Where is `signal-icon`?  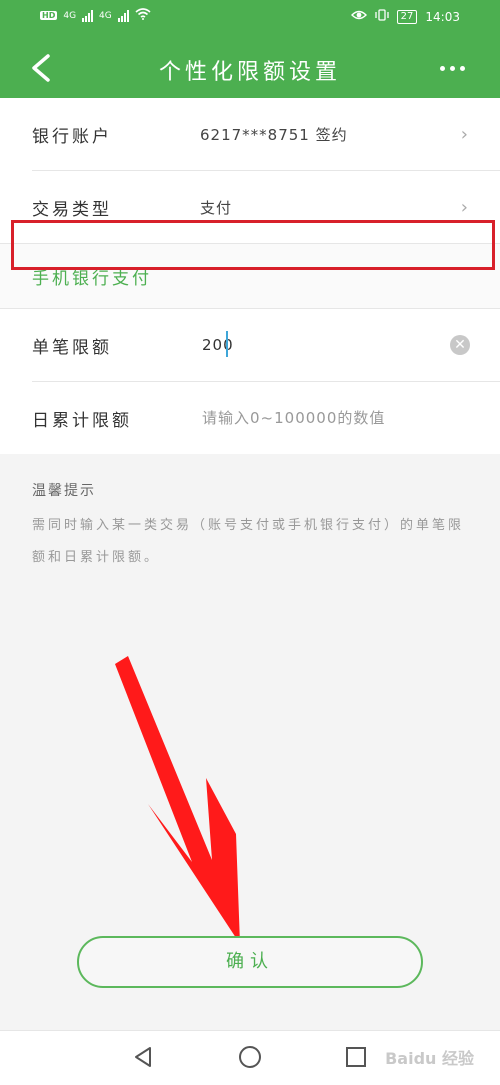
signal-icon is located at coordinates (88, 15).